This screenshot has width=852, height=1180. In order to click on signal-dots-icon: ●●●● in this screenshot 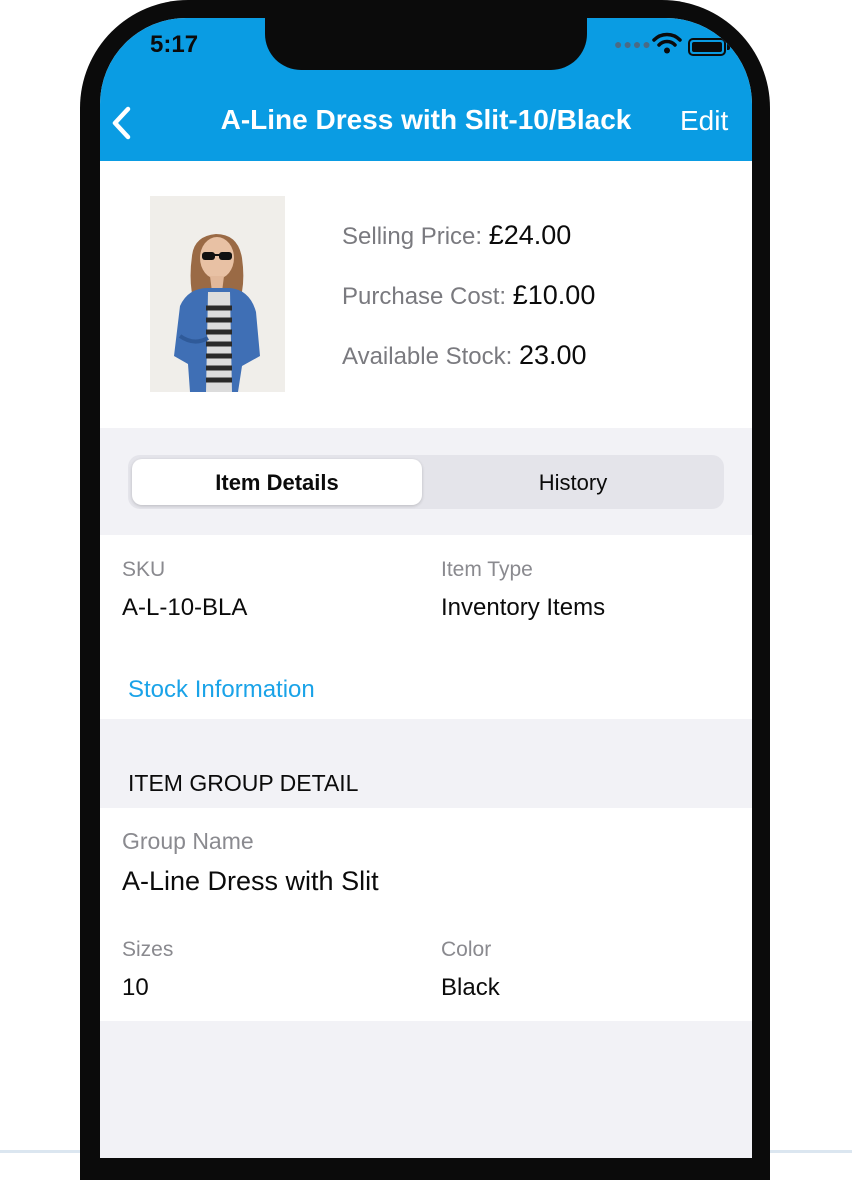, I will do `click(633, 44)`.